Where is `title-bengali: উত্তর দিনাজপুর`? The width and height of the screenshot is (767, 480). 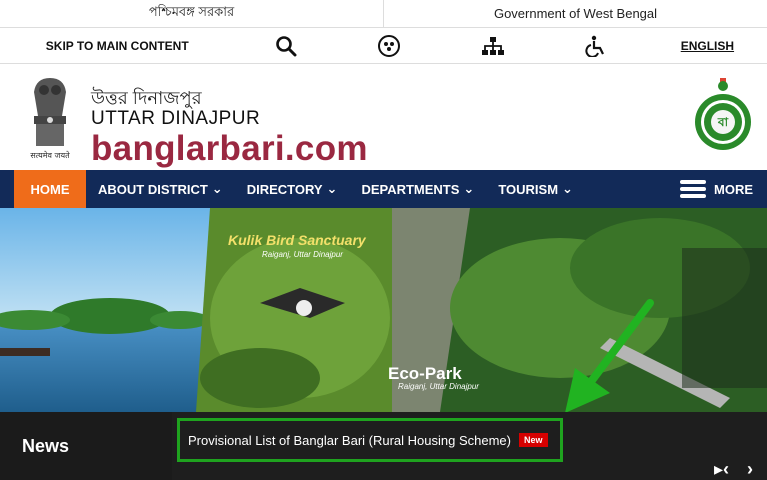
title-bengali: উত্তর দিনাজপুর is located at coordinates (146, 98).